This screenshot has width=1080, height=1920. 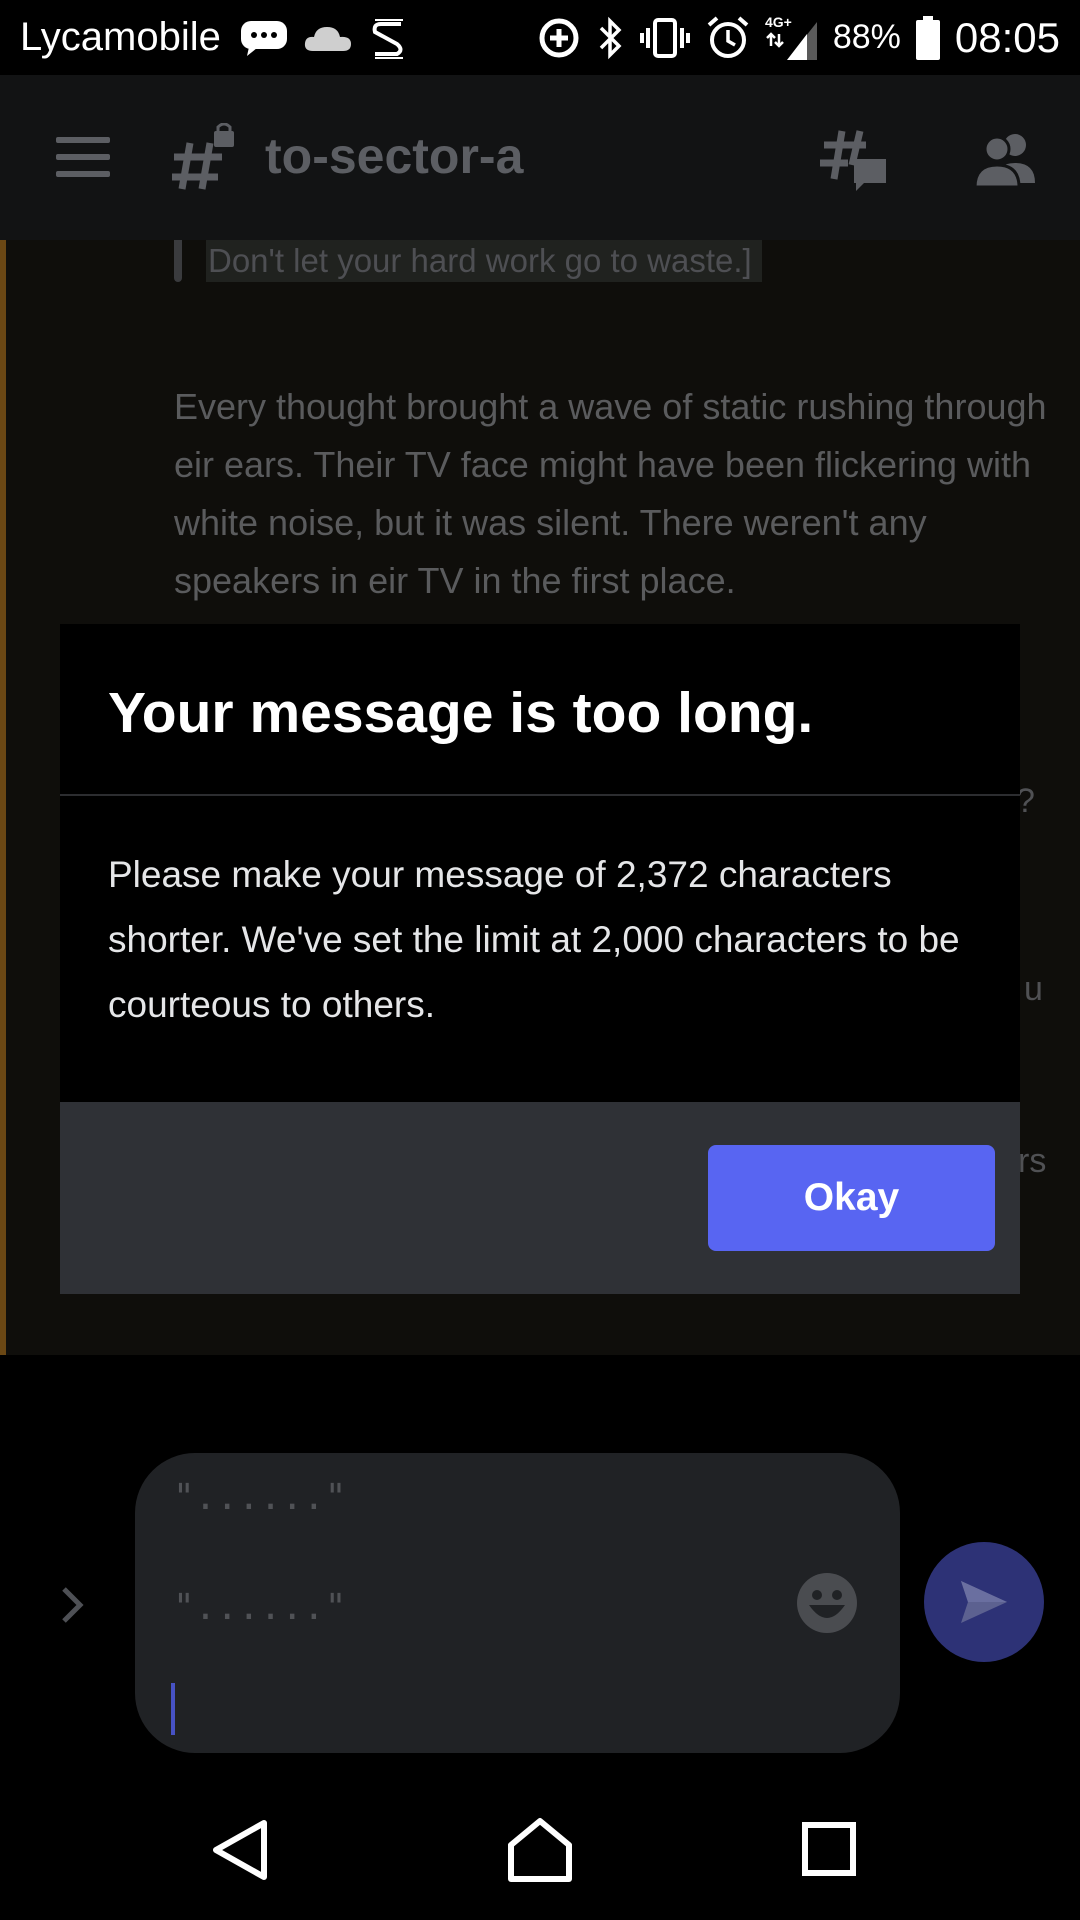 I want to click on svg-text: 4G+, so click(x=778, y=22).